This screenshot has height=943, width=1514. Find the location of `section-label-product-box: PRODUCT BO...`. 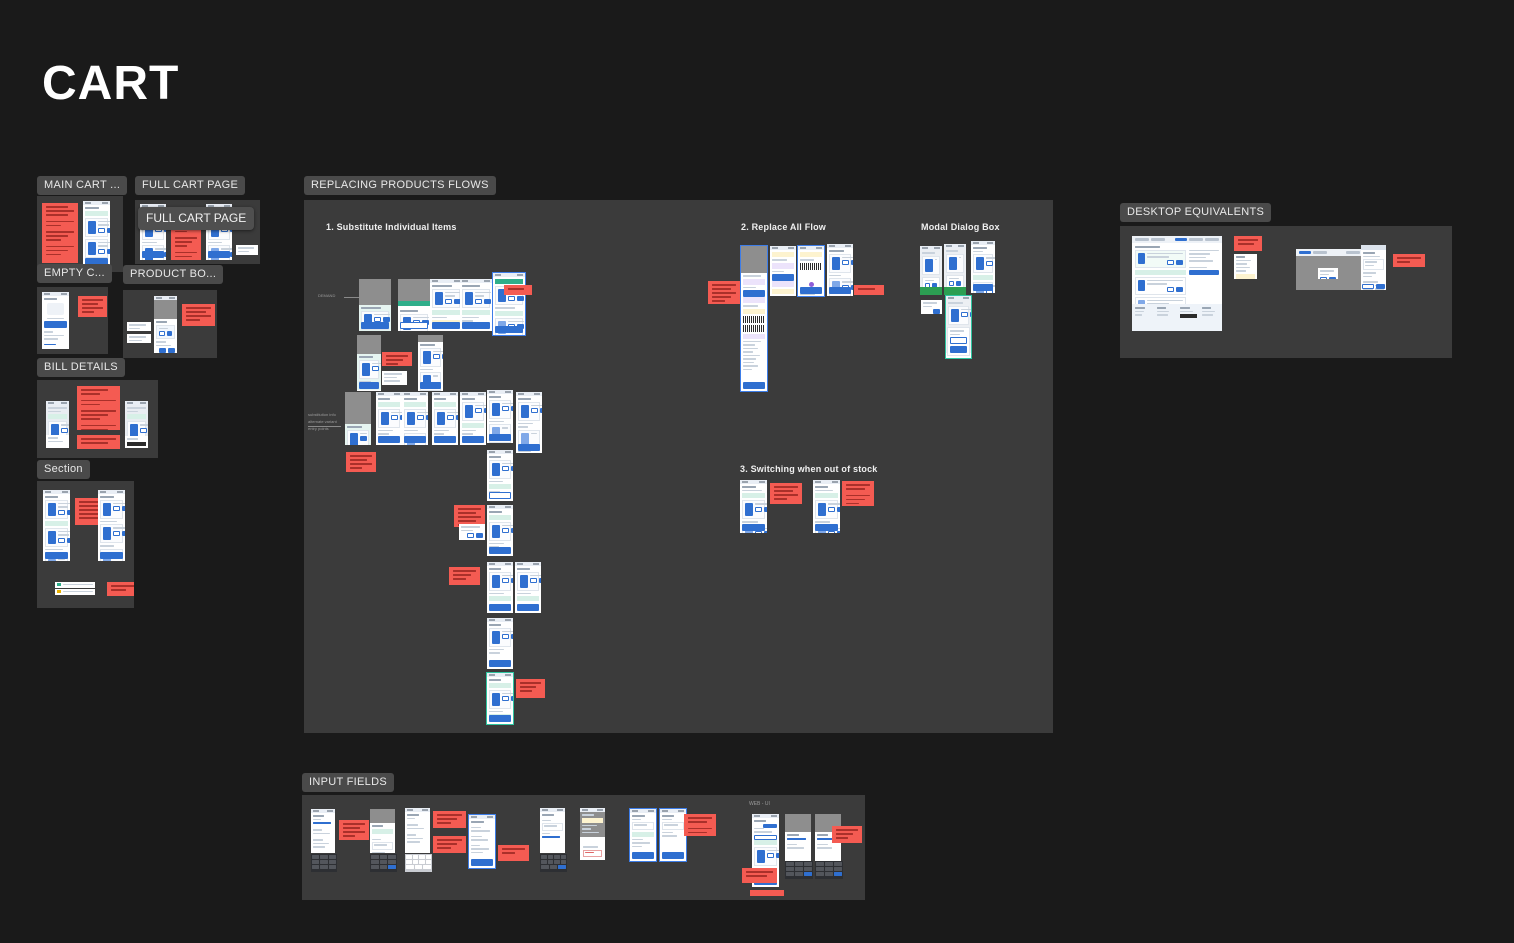

section-label-product-box: PRODUCT BO... is located at coordinates (173, 275).